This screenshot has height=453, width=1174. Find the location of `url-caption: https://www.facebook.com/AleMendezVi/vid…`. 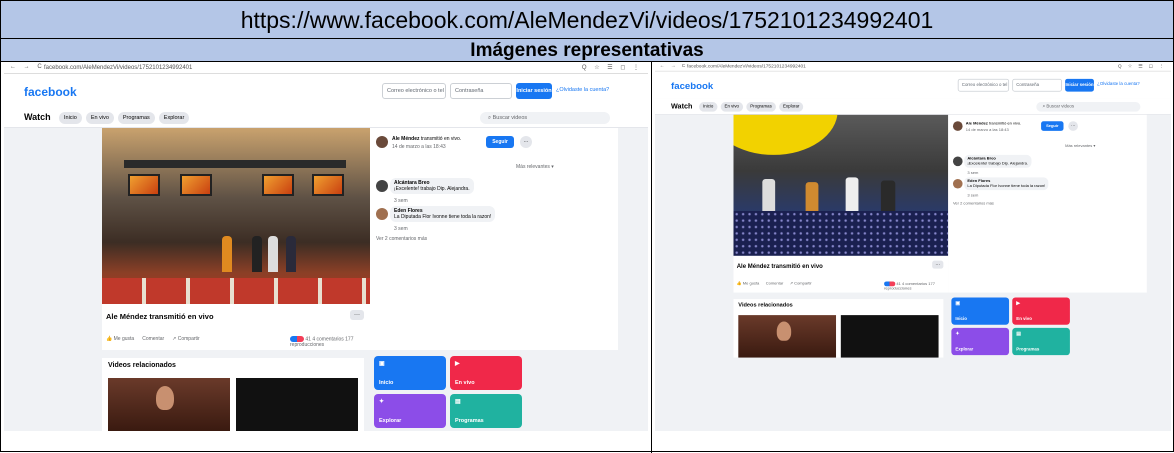

url-caption: https://www.facebook.com/AleMendezVi/vid… is located at coordinates (587, 20).